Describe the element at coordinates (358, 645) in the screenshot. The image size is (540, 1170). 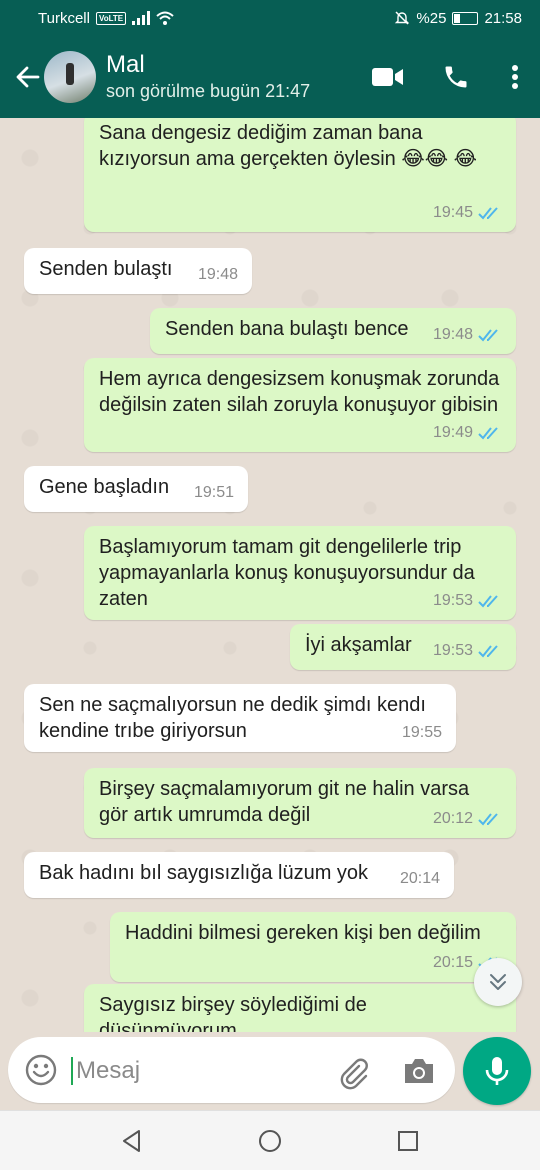
I see `message-text: İyi akşamlar` at that location.